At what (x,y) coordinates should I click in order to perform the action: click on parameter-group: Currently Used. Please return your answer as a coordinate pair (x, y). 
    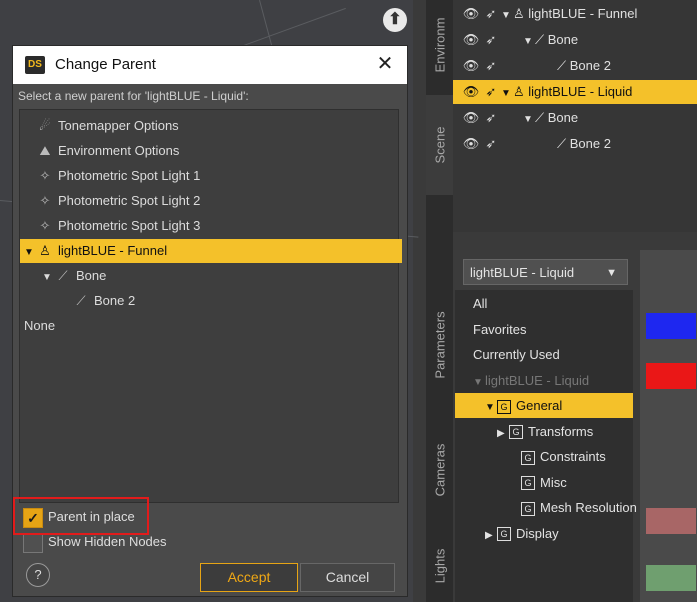
    Looking at the image, I should click on (544, 354).